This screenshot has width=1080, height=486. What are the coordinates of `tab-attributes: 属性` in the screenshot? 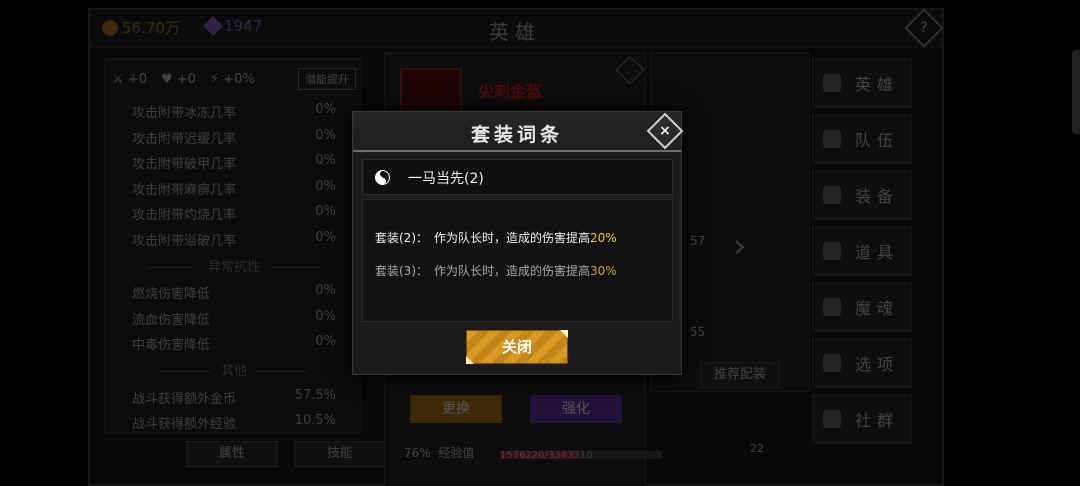 It's located at (232, 454).